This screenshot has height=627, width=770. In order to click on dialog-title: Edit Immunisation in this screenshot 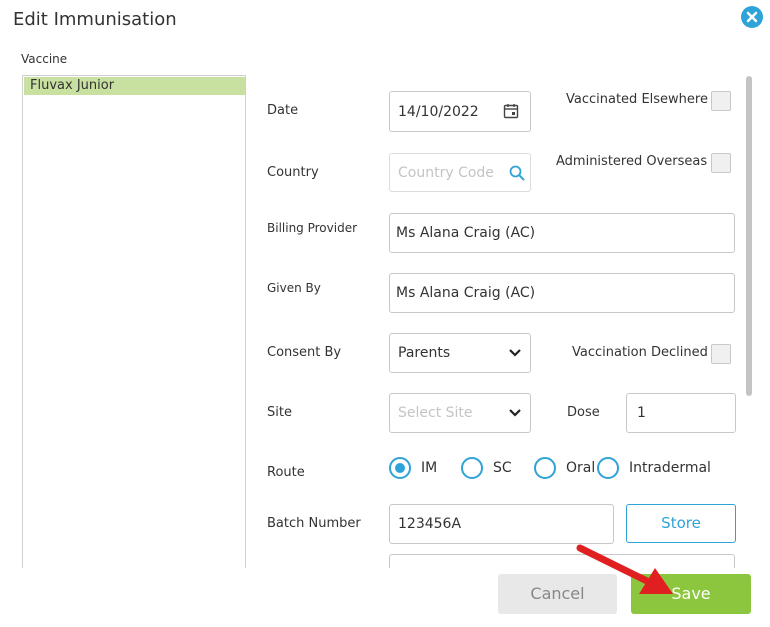, I will do `click(95, 19)`.